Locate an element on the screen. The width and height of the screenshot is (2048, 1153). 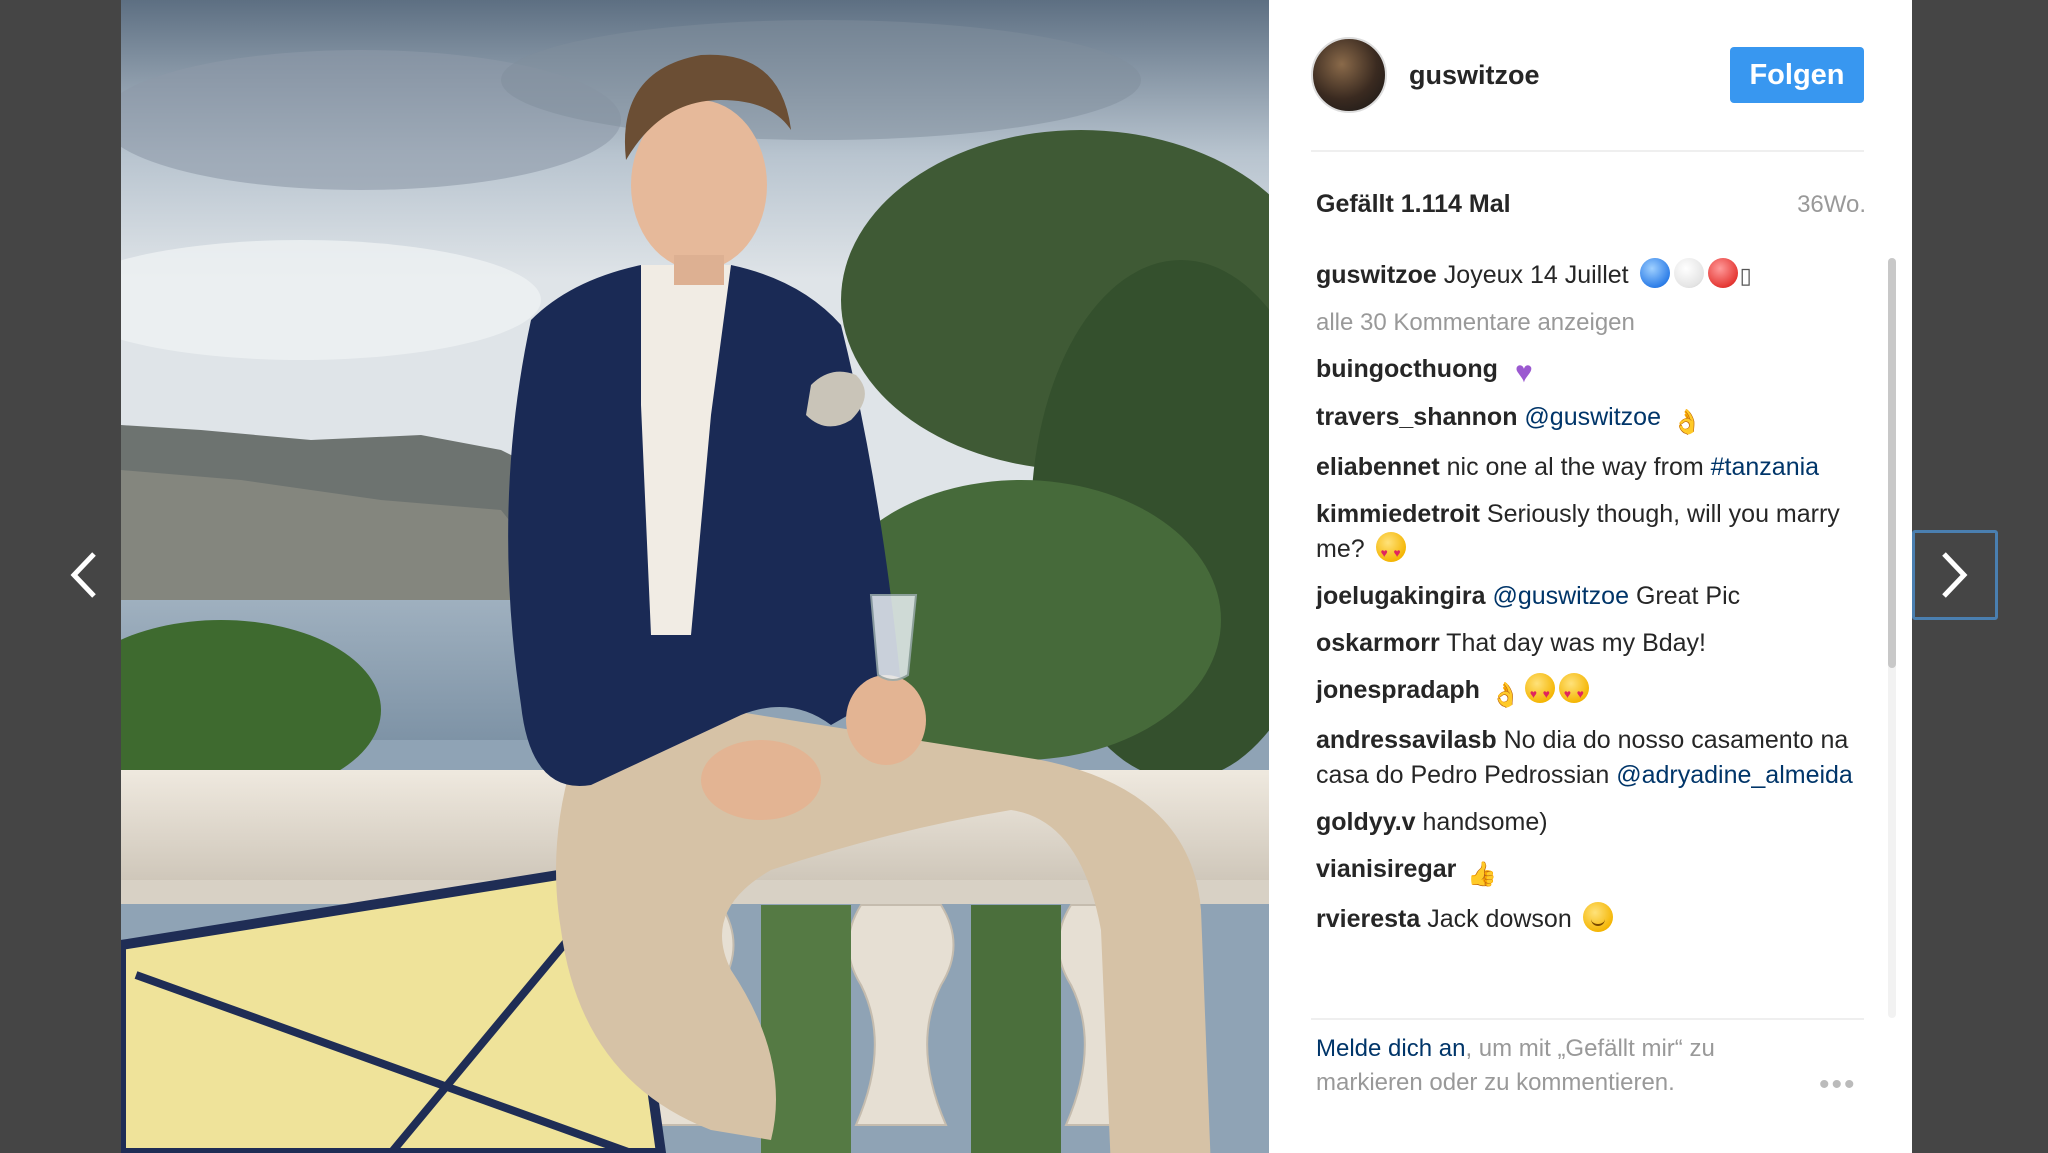
comment-username: jonespradaph is located at coordinates (1398, 690).